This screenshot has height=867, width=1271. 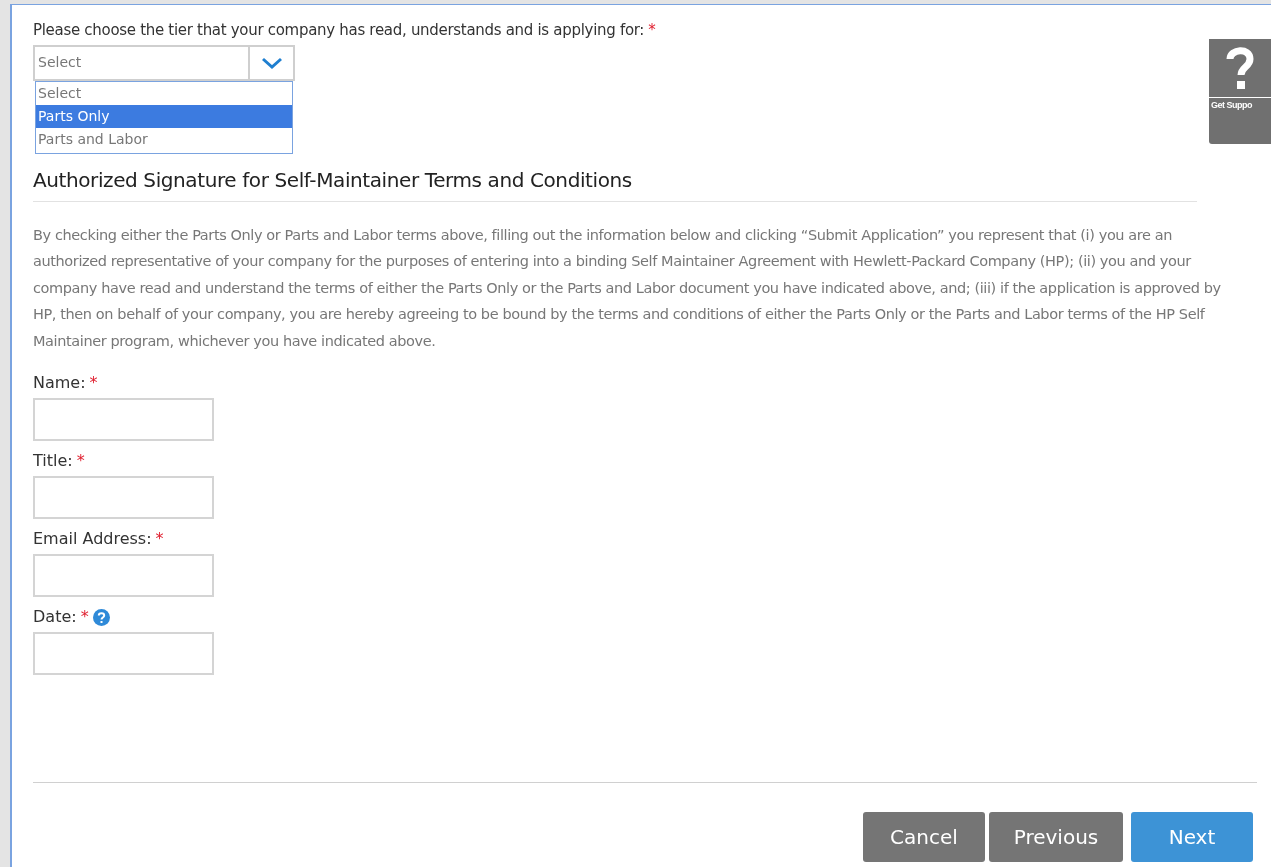 What do you see at coordinates (924, 837) in the screenshot?
I see `action-button: Cancel` at bounding box center [924, 837].